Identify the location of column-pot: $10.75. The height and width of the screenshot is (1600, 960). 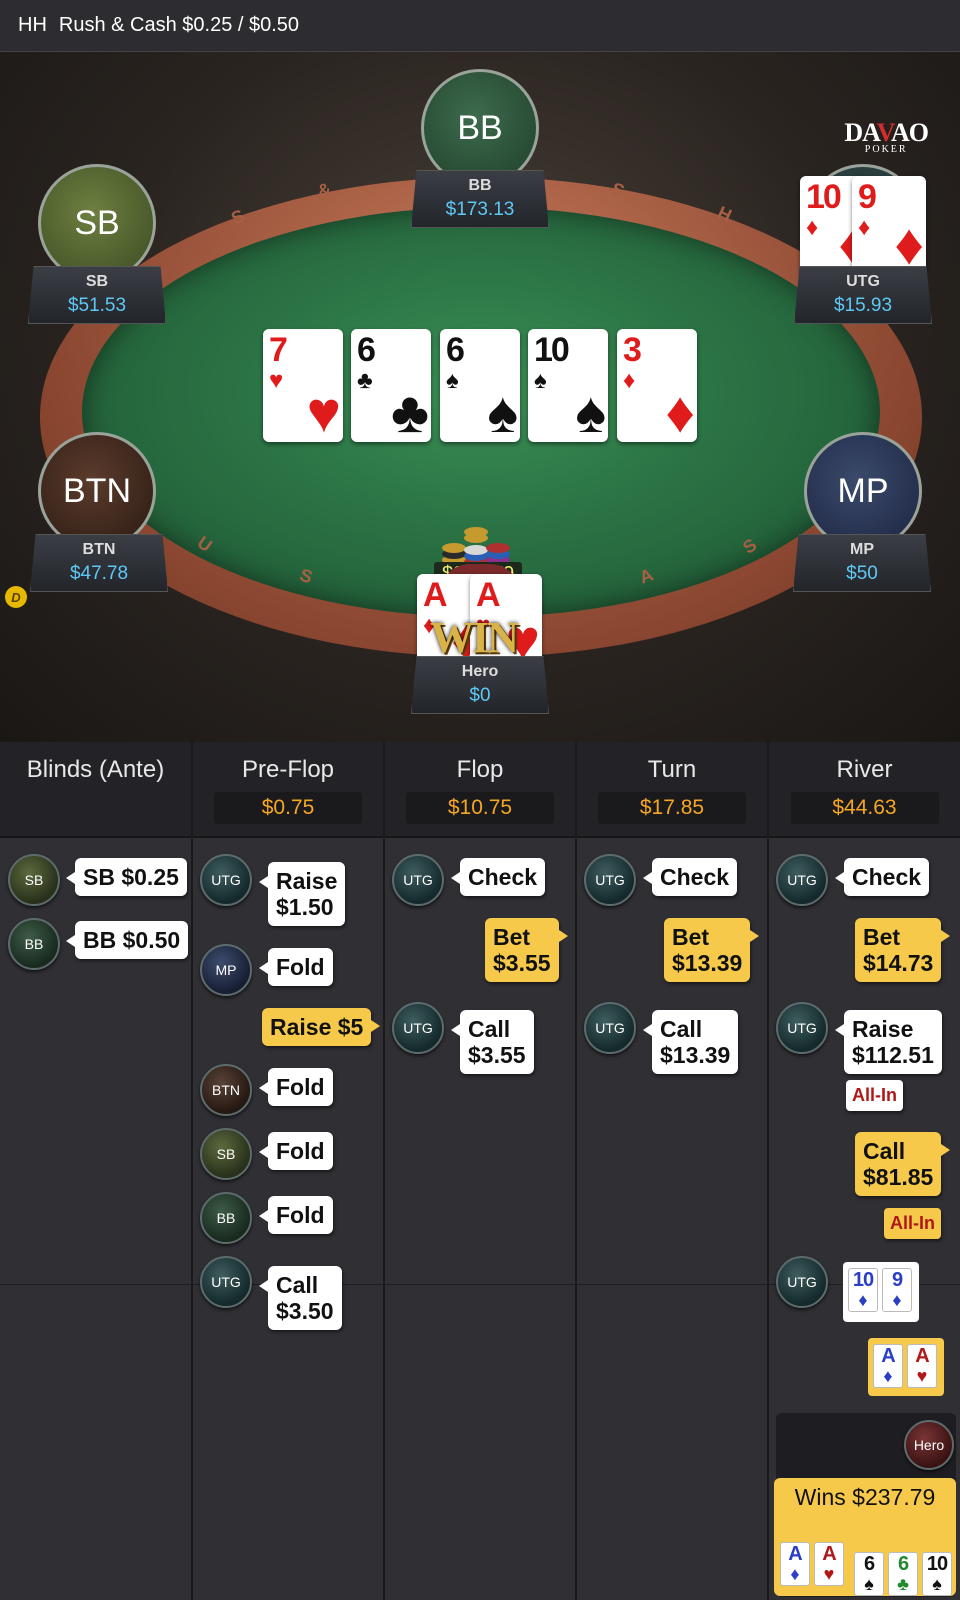
(480, 808).